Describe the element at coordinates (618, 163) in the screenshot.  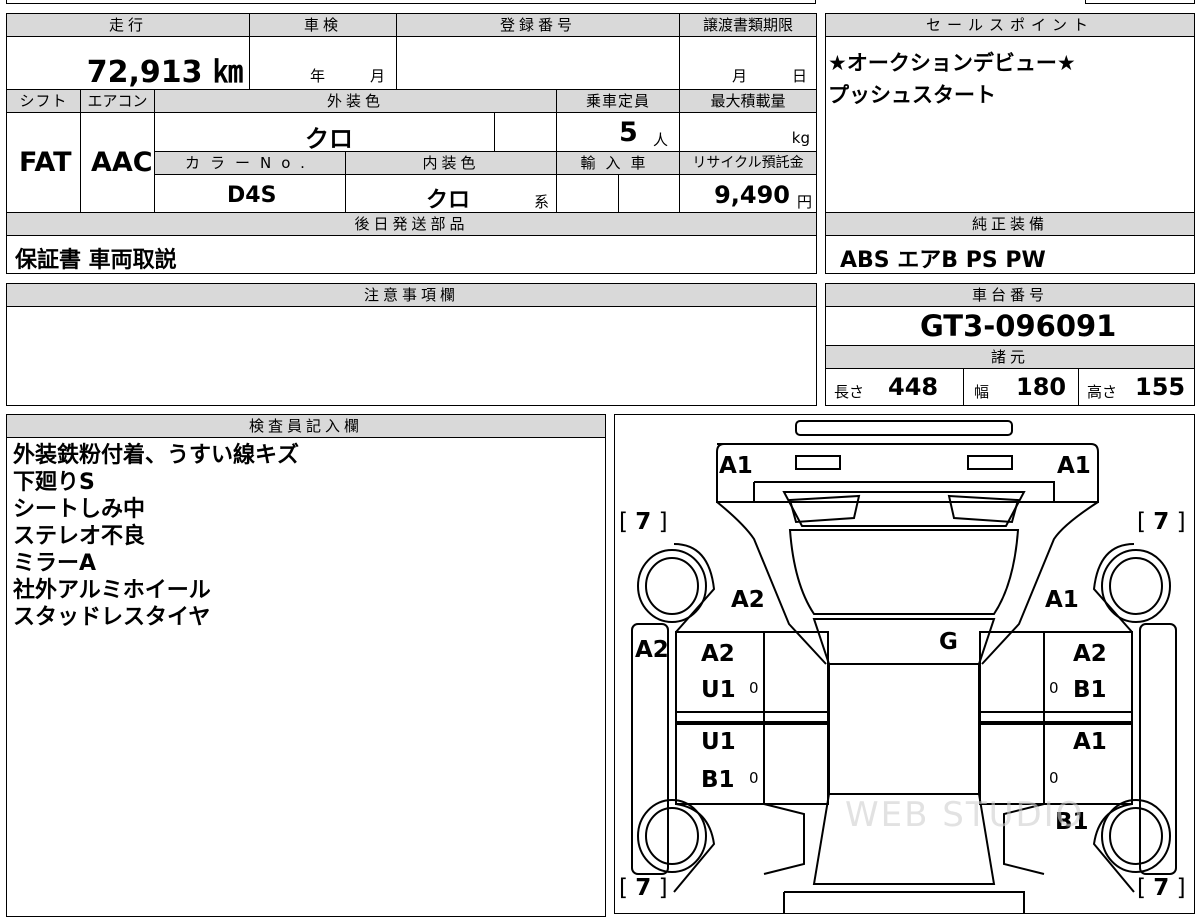
I see `import-header: 輸入車` at that location.